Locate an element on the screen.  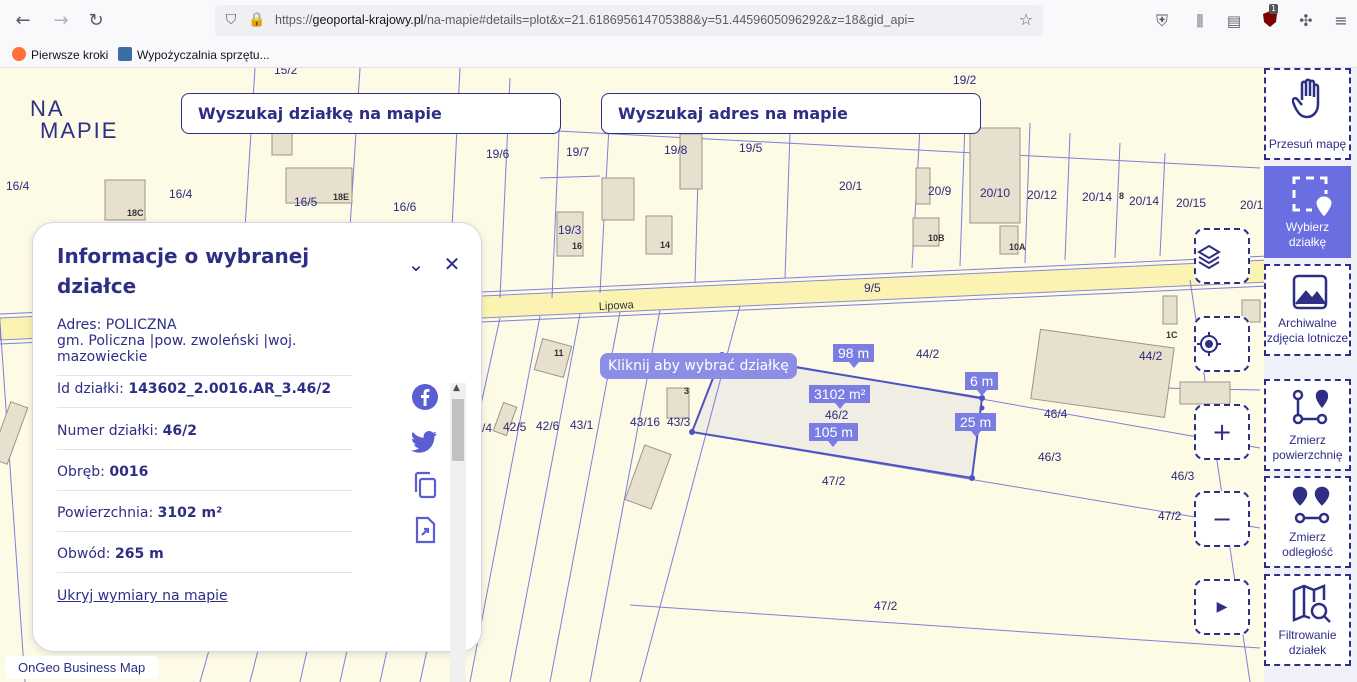
select-plot-tooltip: Kliknij aby wybrać działkę is located at coordinates (698, 366).